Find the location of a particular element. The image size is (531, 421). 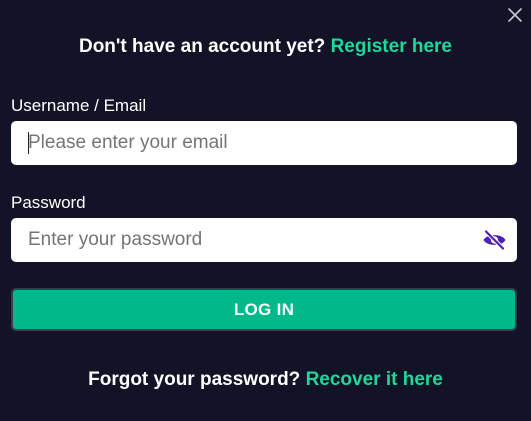

close-icon is located at coordinates (515, 15).